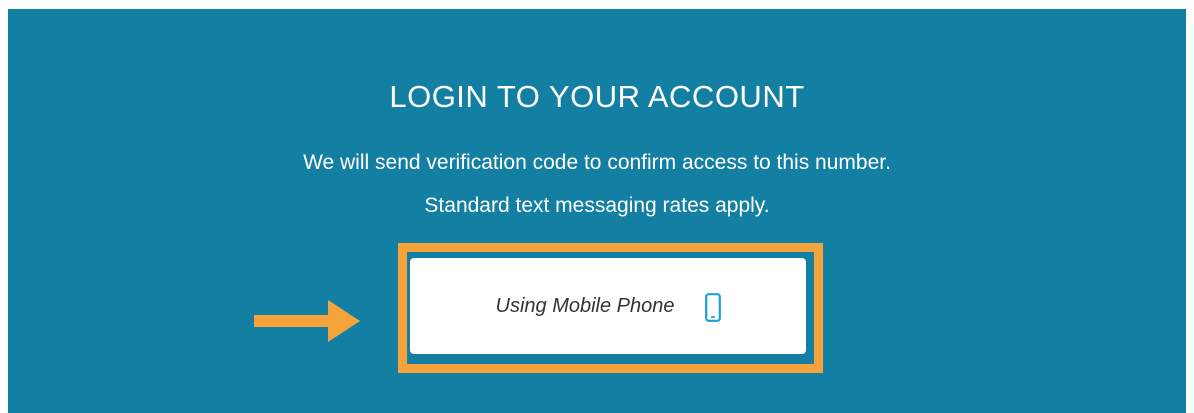 This screenshot has width=1194, height=413. What do you see at coordinates (597, 96) in the screenshot?
I see `login-title: LOGIN TO YOUR ACCOUNT` at bounding box center [597, 96].